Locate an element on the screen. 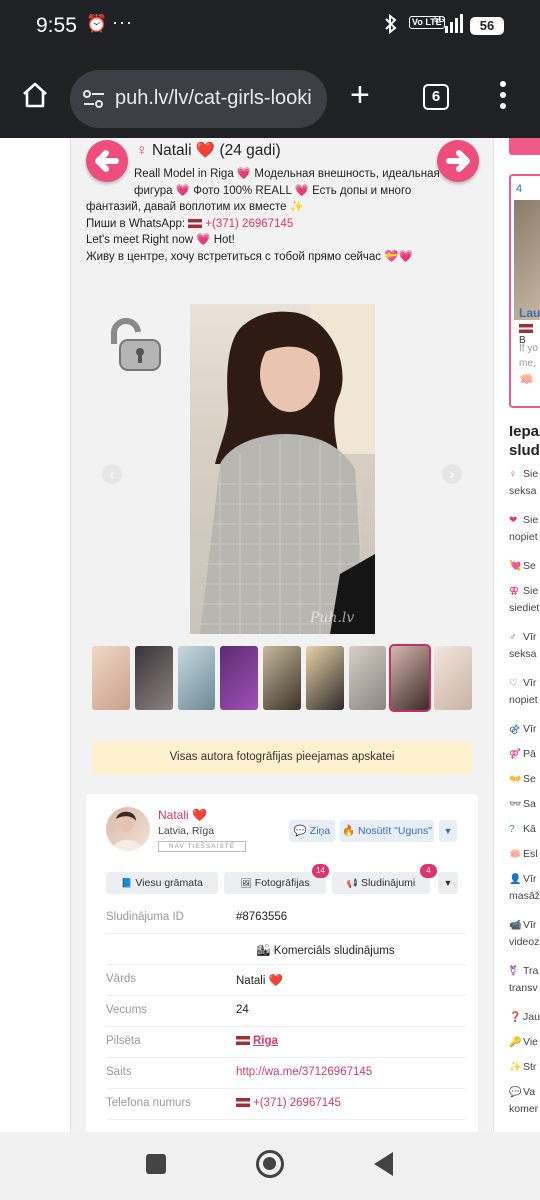 Image resolution: width=540 pixels, height=1200 pixels. category-label-second-line: komer is located at coordinates (524, 1109).